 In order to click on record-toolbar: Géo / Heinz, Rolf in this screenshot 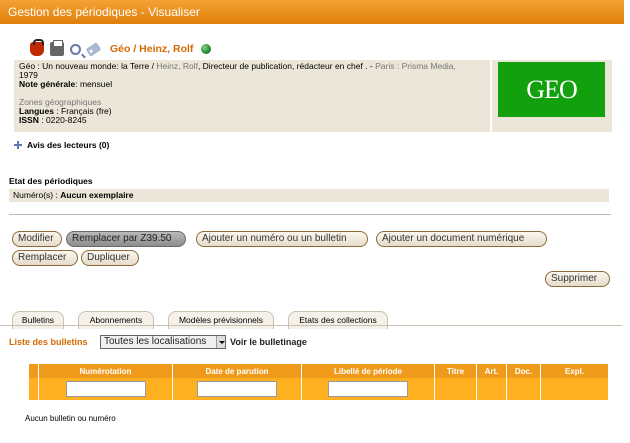, I will do `click(121, 48)`.